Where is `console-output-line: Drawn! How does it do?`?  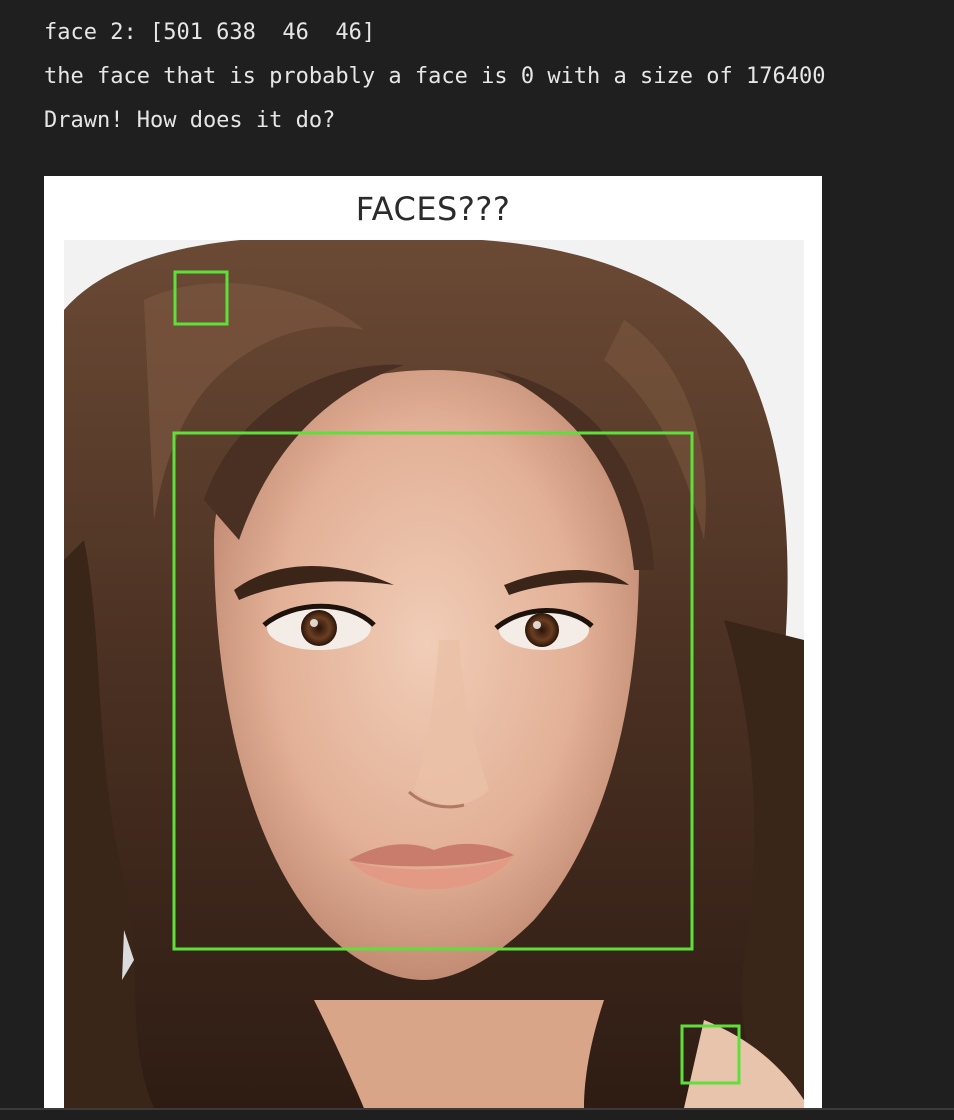 console-output-line: Drawn! How does it do? is located at coordinates (190, 120).